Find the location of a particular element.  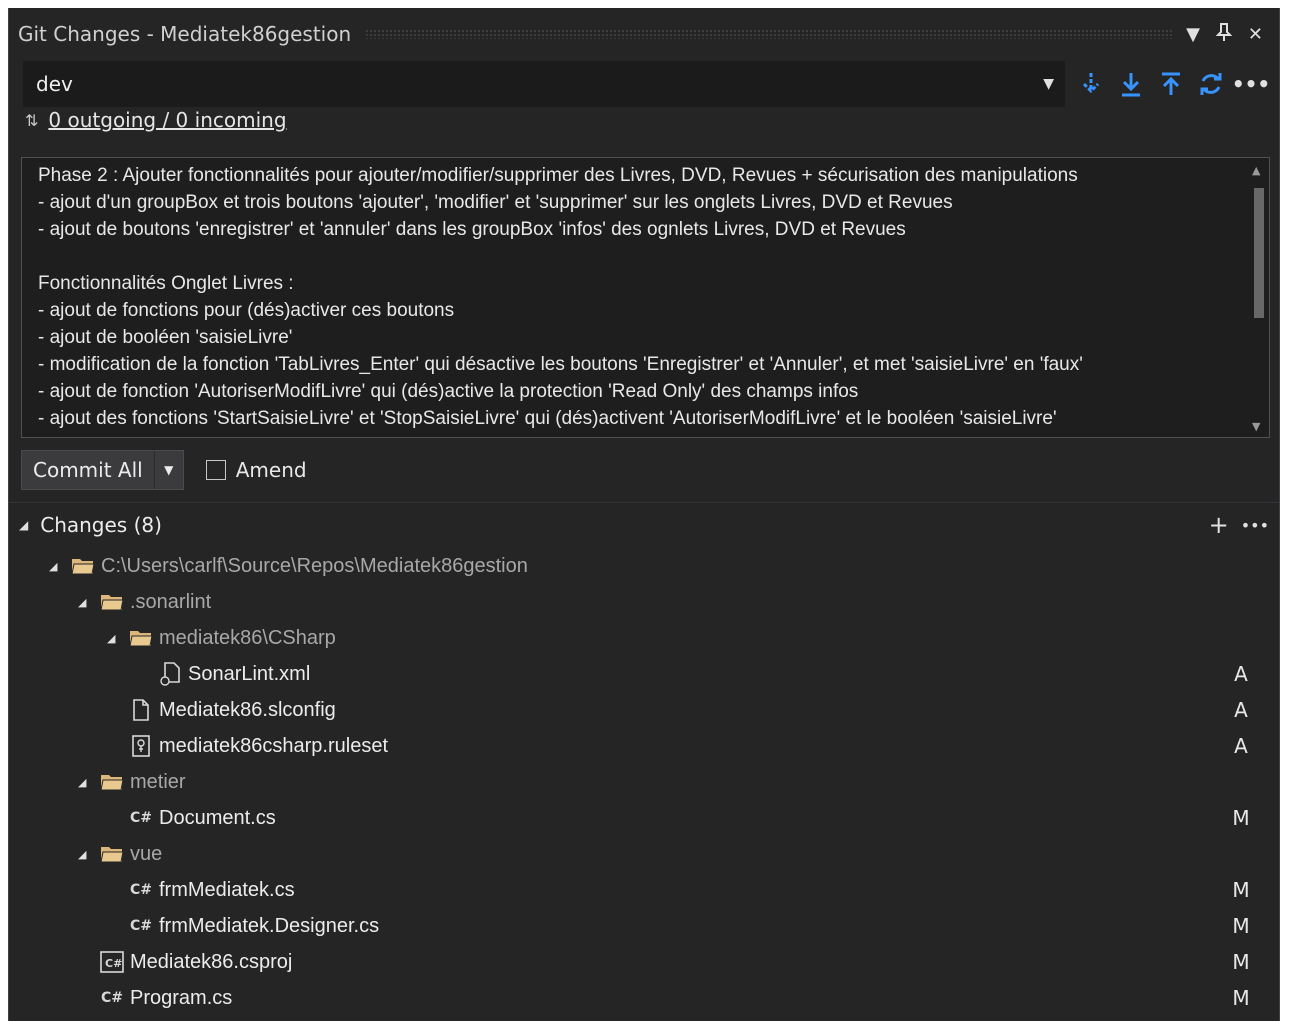

title-bar: Git Changes - Mediatek86gestion ▼ ✕ is located at coordinates (644, 34).